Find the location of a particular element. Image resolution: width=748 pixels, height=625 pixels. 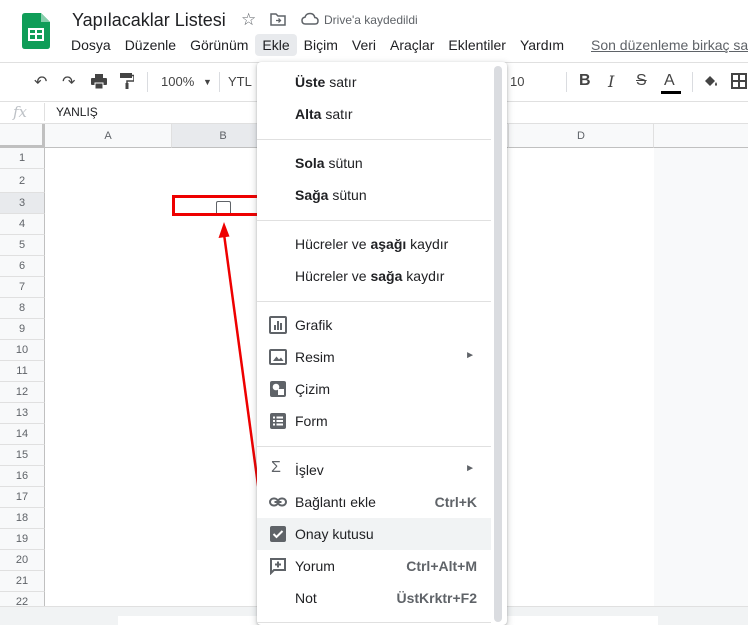

zoom-select: 100% is located at coordinates (177, 81).